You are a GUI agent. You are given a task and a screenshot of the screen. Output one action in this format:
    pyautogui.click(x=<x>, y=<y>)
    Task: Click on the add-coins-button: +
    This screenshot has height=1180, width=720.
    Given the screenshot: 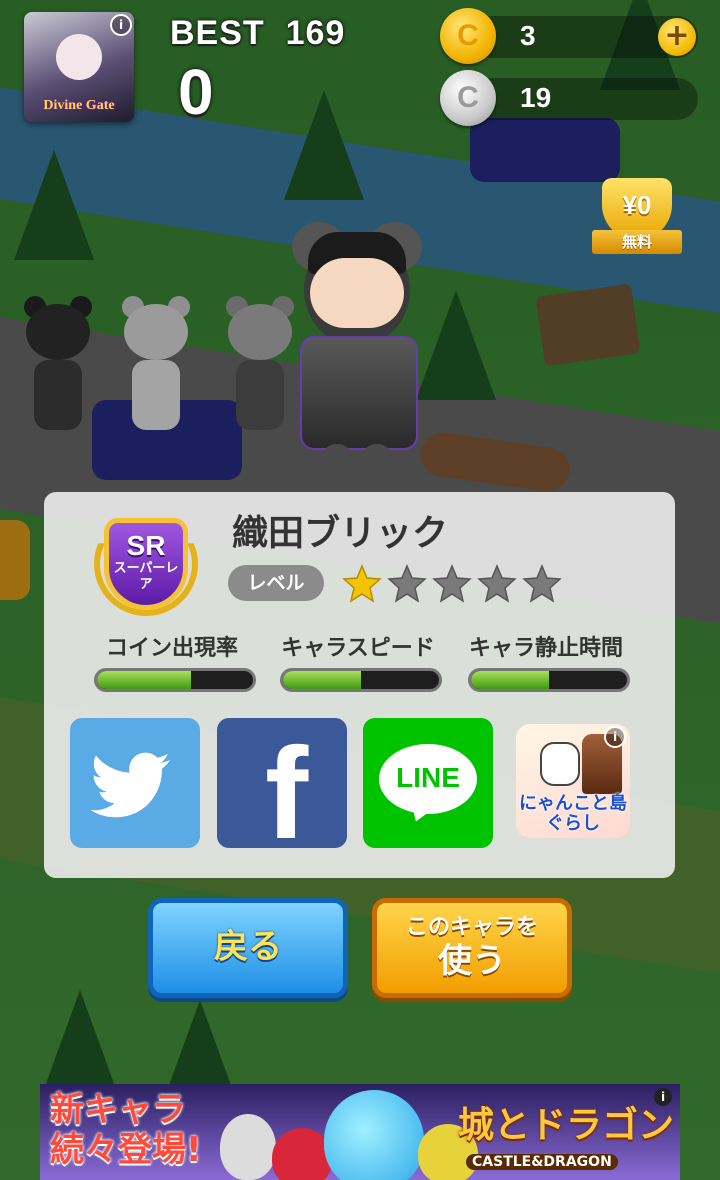 What is the action you would take?
    pyautogui.click(x=677, y=37)
    